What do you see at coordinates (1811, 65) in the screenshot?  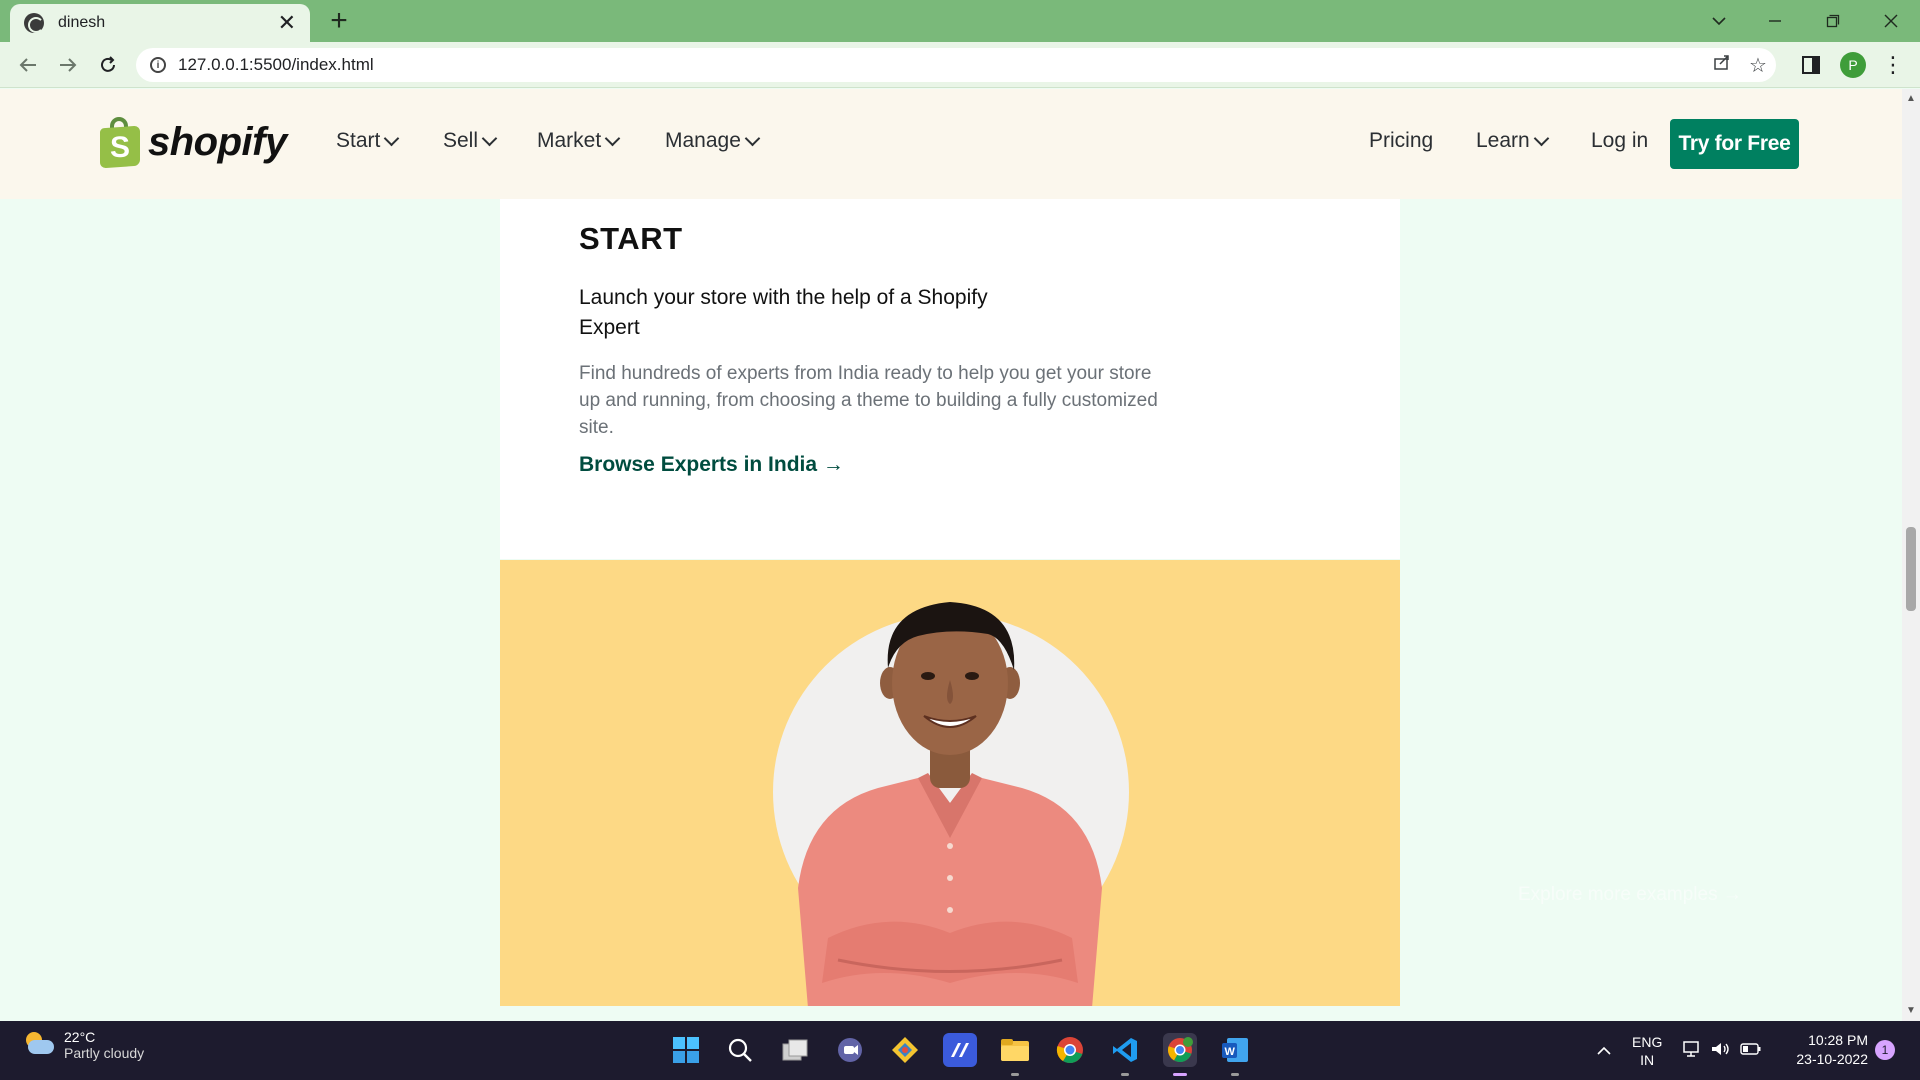 I see `side-panel-icon` at bounding box center [1811, 65].